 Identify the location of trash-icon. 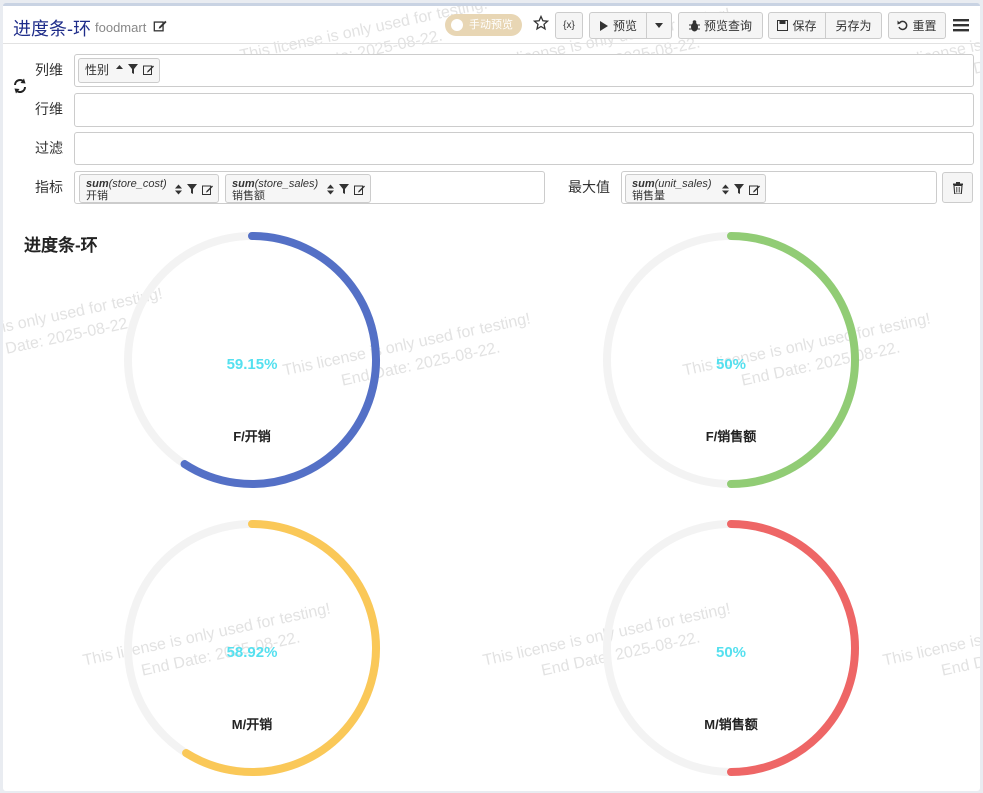
(957, 187).